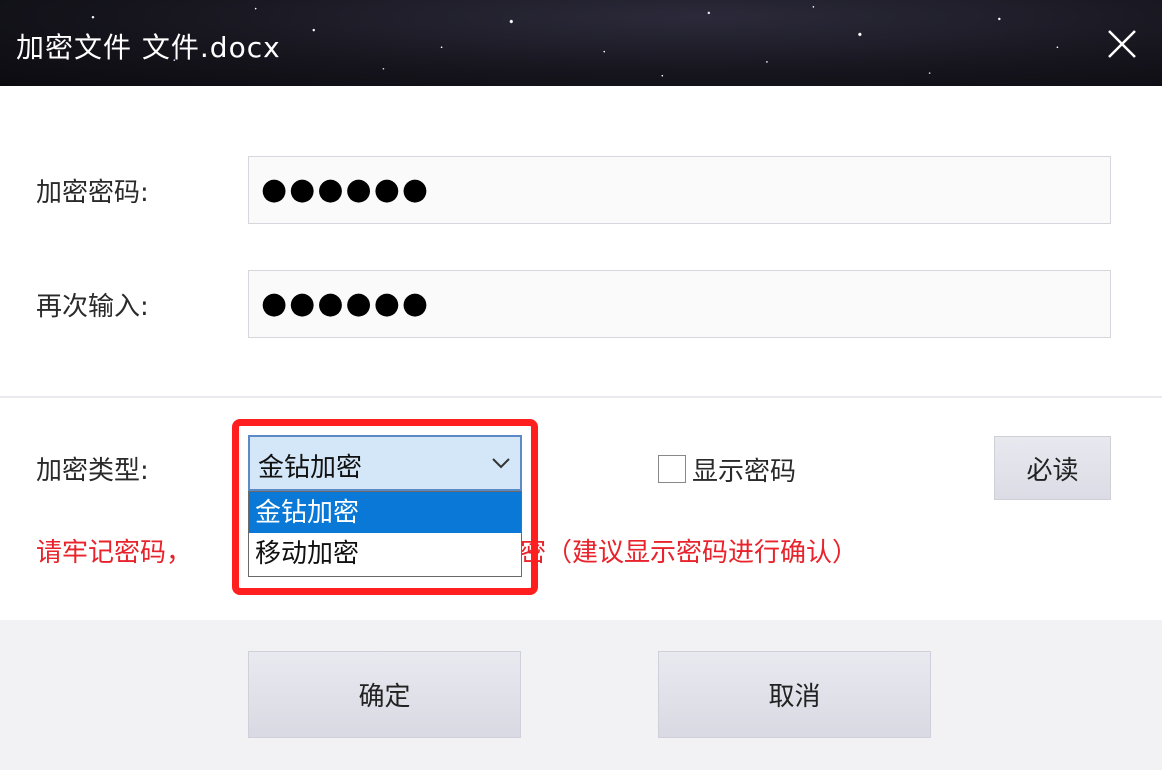 Image resolution: width=1162 pixels, height=770 pixels. I want to click on close-button, so click(1122, 44).